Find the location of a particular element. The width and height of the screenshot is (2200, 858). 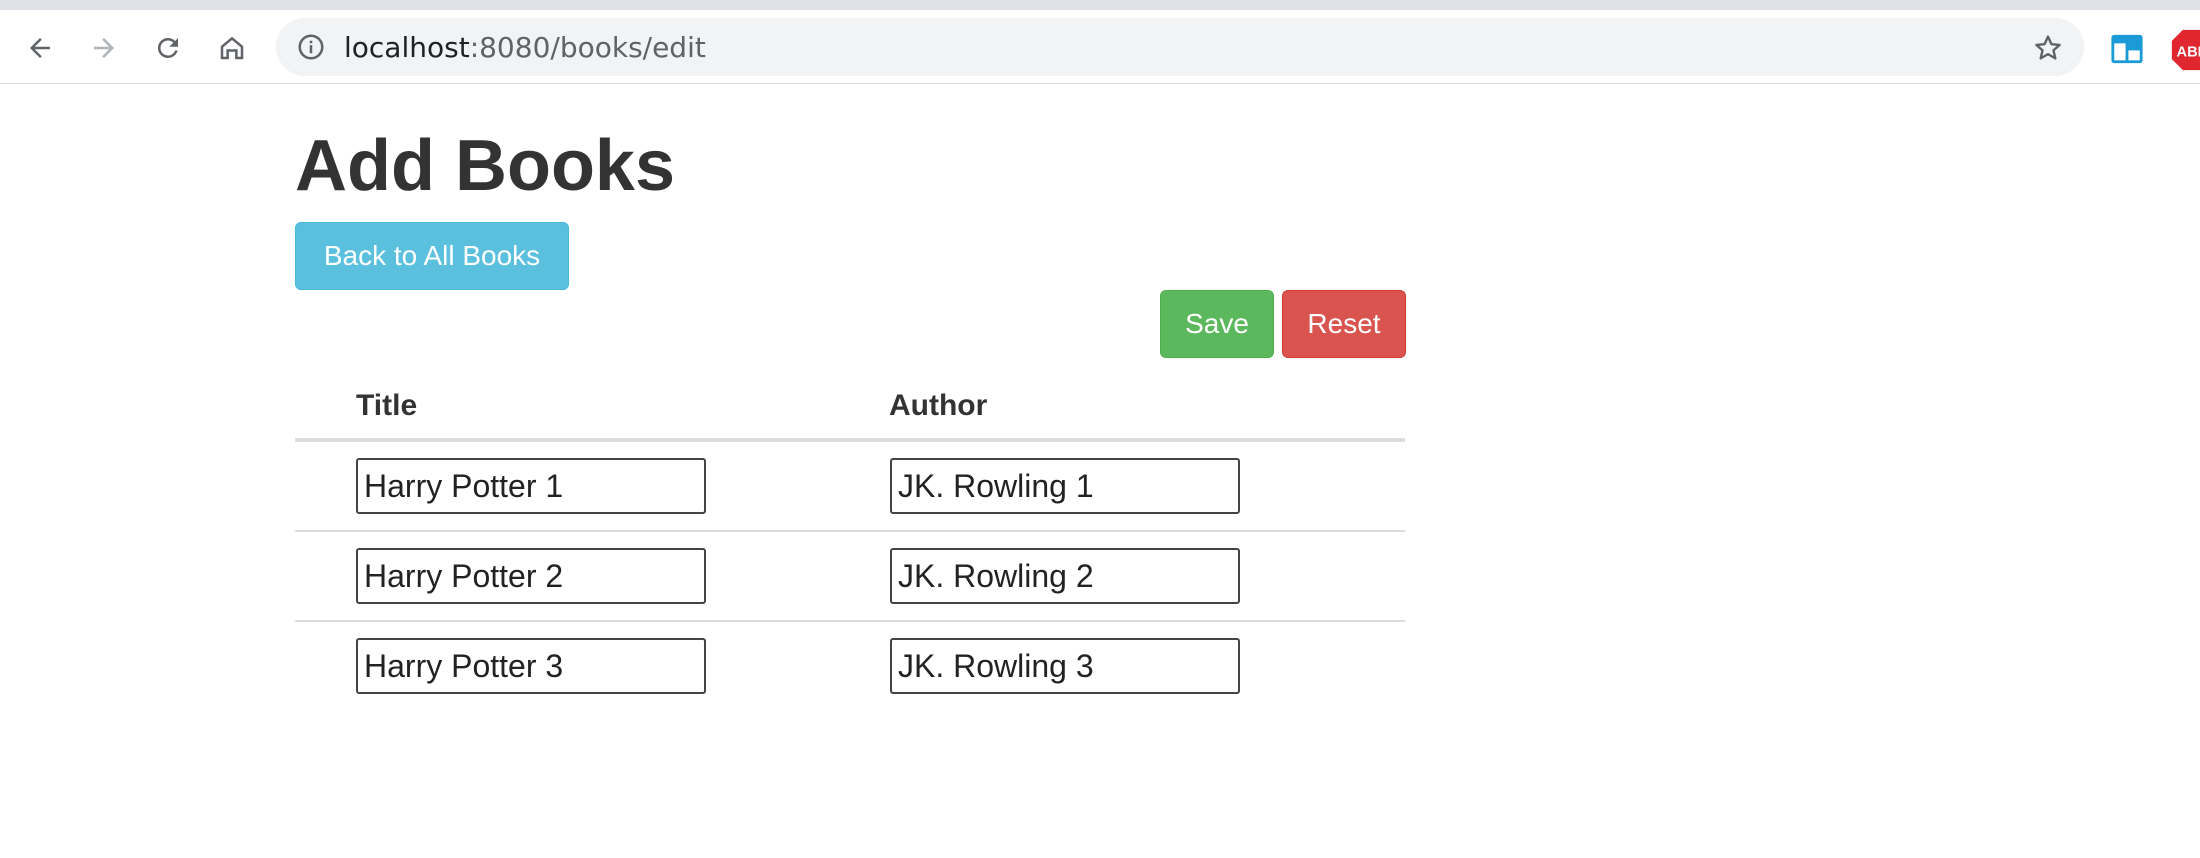

back-button is located at coordinates (40, 48).